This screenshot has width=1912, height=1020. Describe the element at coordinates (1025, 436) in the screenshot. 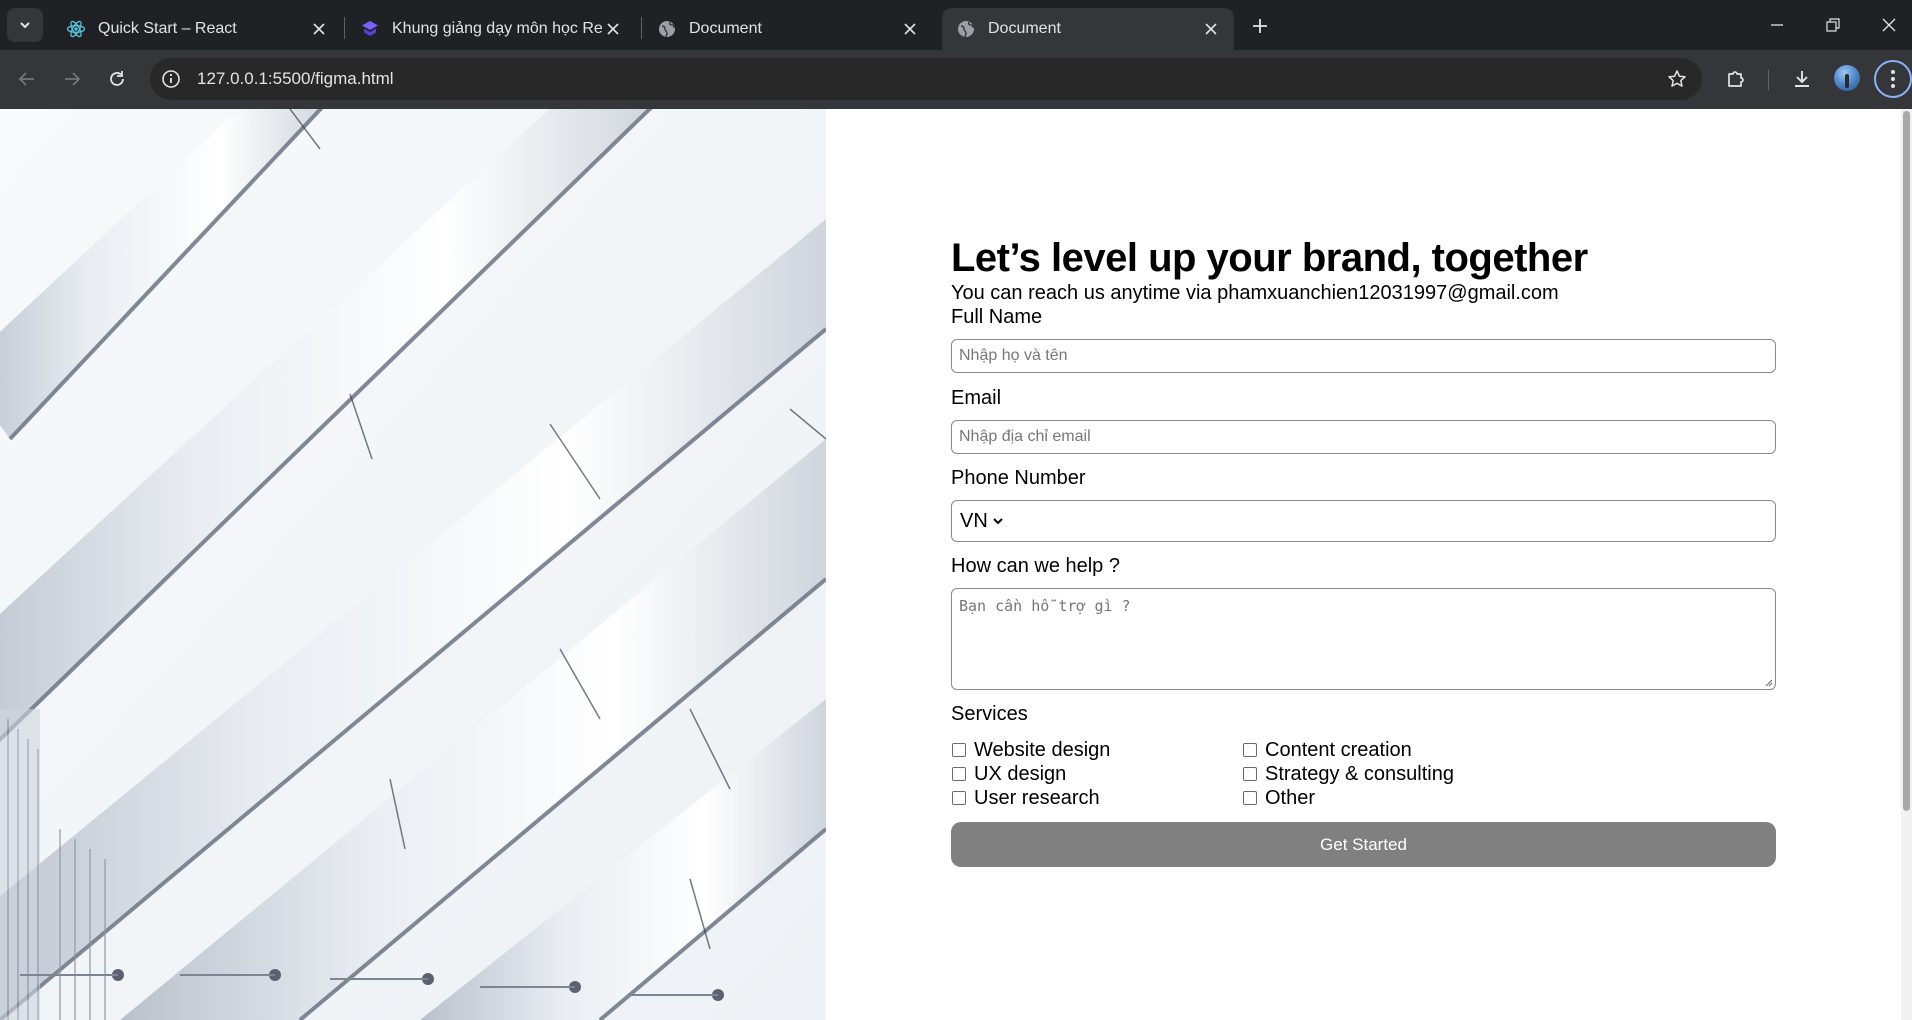

I see `email-placeholder: Nhập địa chỉ email` at that location.